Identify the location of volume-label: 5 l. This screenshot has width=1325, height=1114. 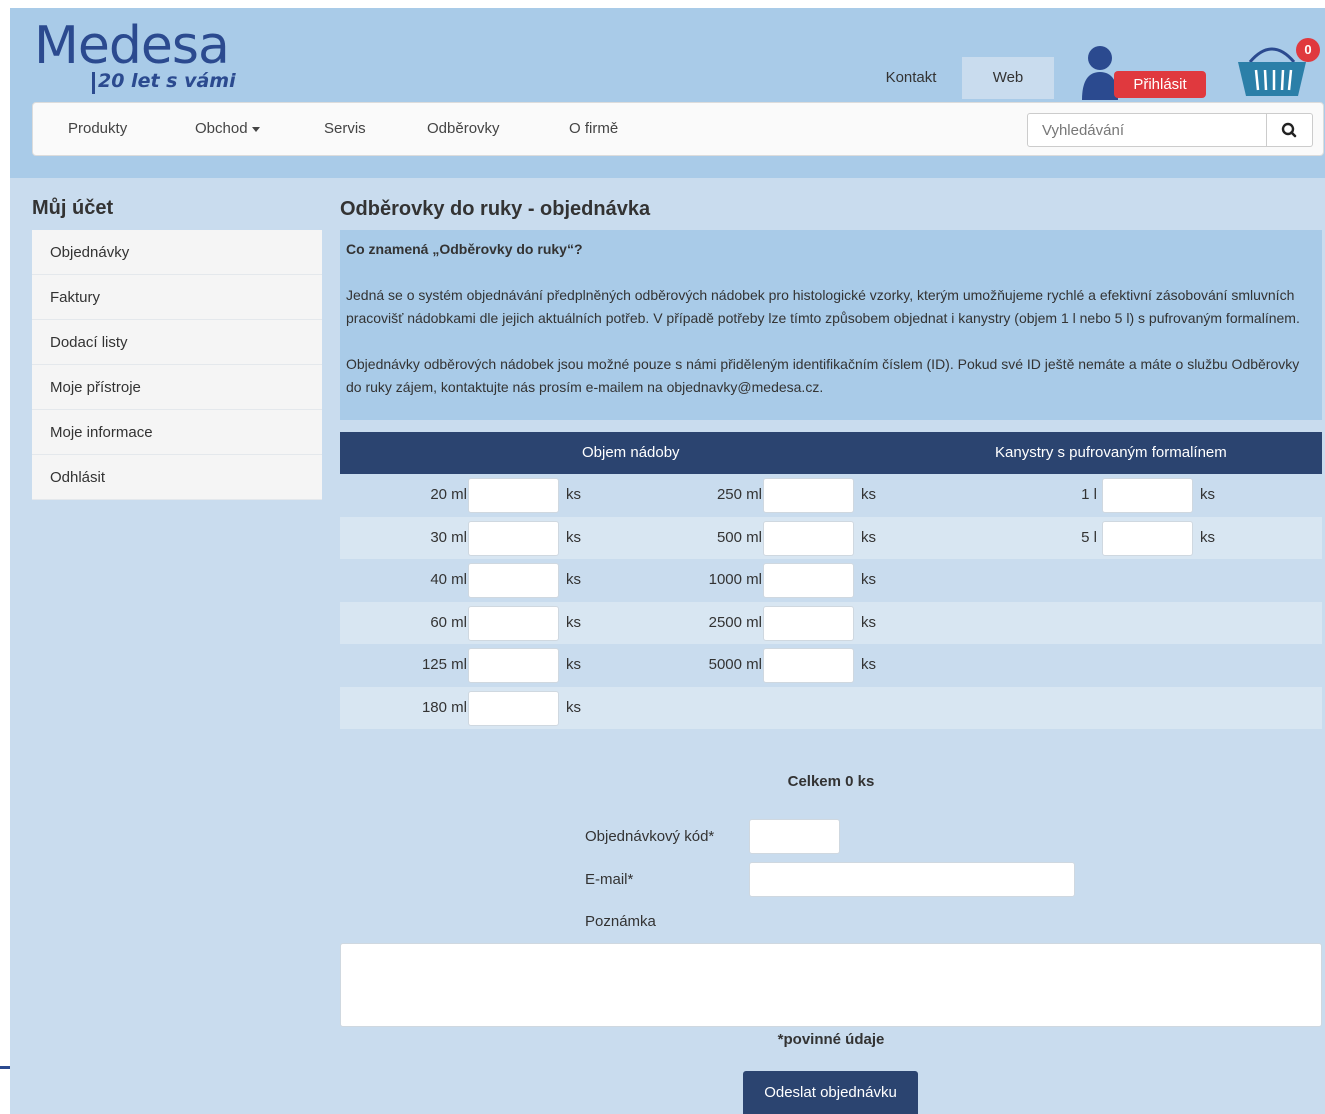
(1089, 537).